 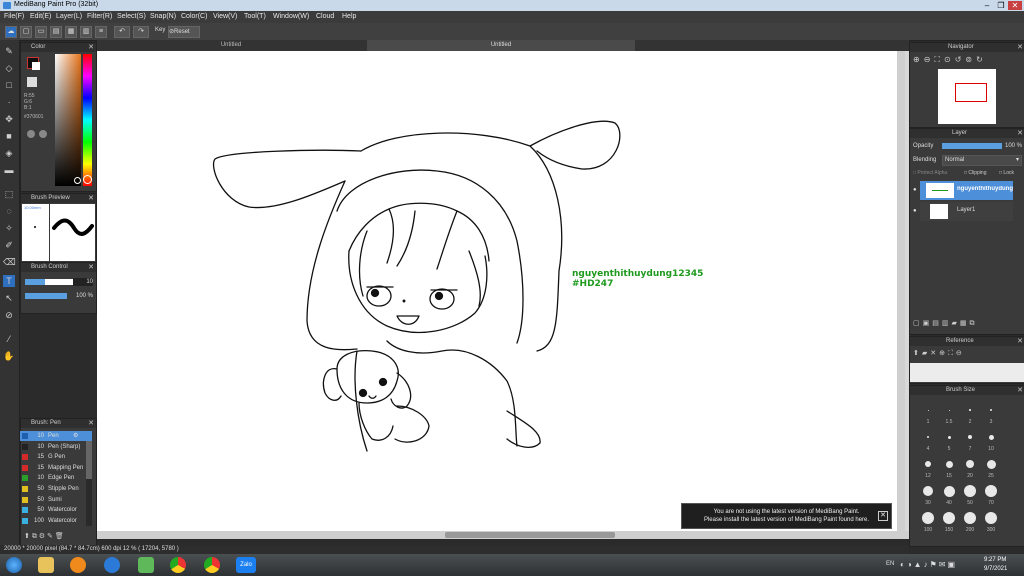 What do you see at coordinates (141, 32) in the screenshot?
I see `redo-icon: ↷` at bounding box center [141, 32].